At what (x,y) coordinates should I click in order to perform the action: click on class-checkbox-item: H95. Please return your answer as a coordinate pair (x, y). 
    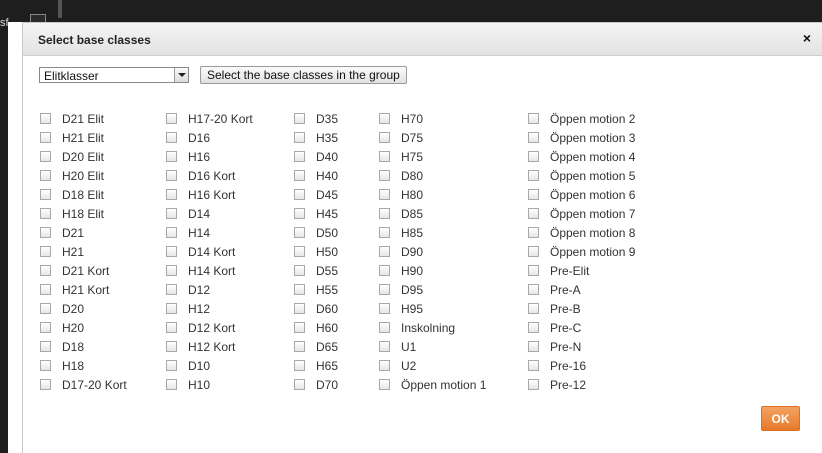
    Looking at the image, I should click on (401, 309).